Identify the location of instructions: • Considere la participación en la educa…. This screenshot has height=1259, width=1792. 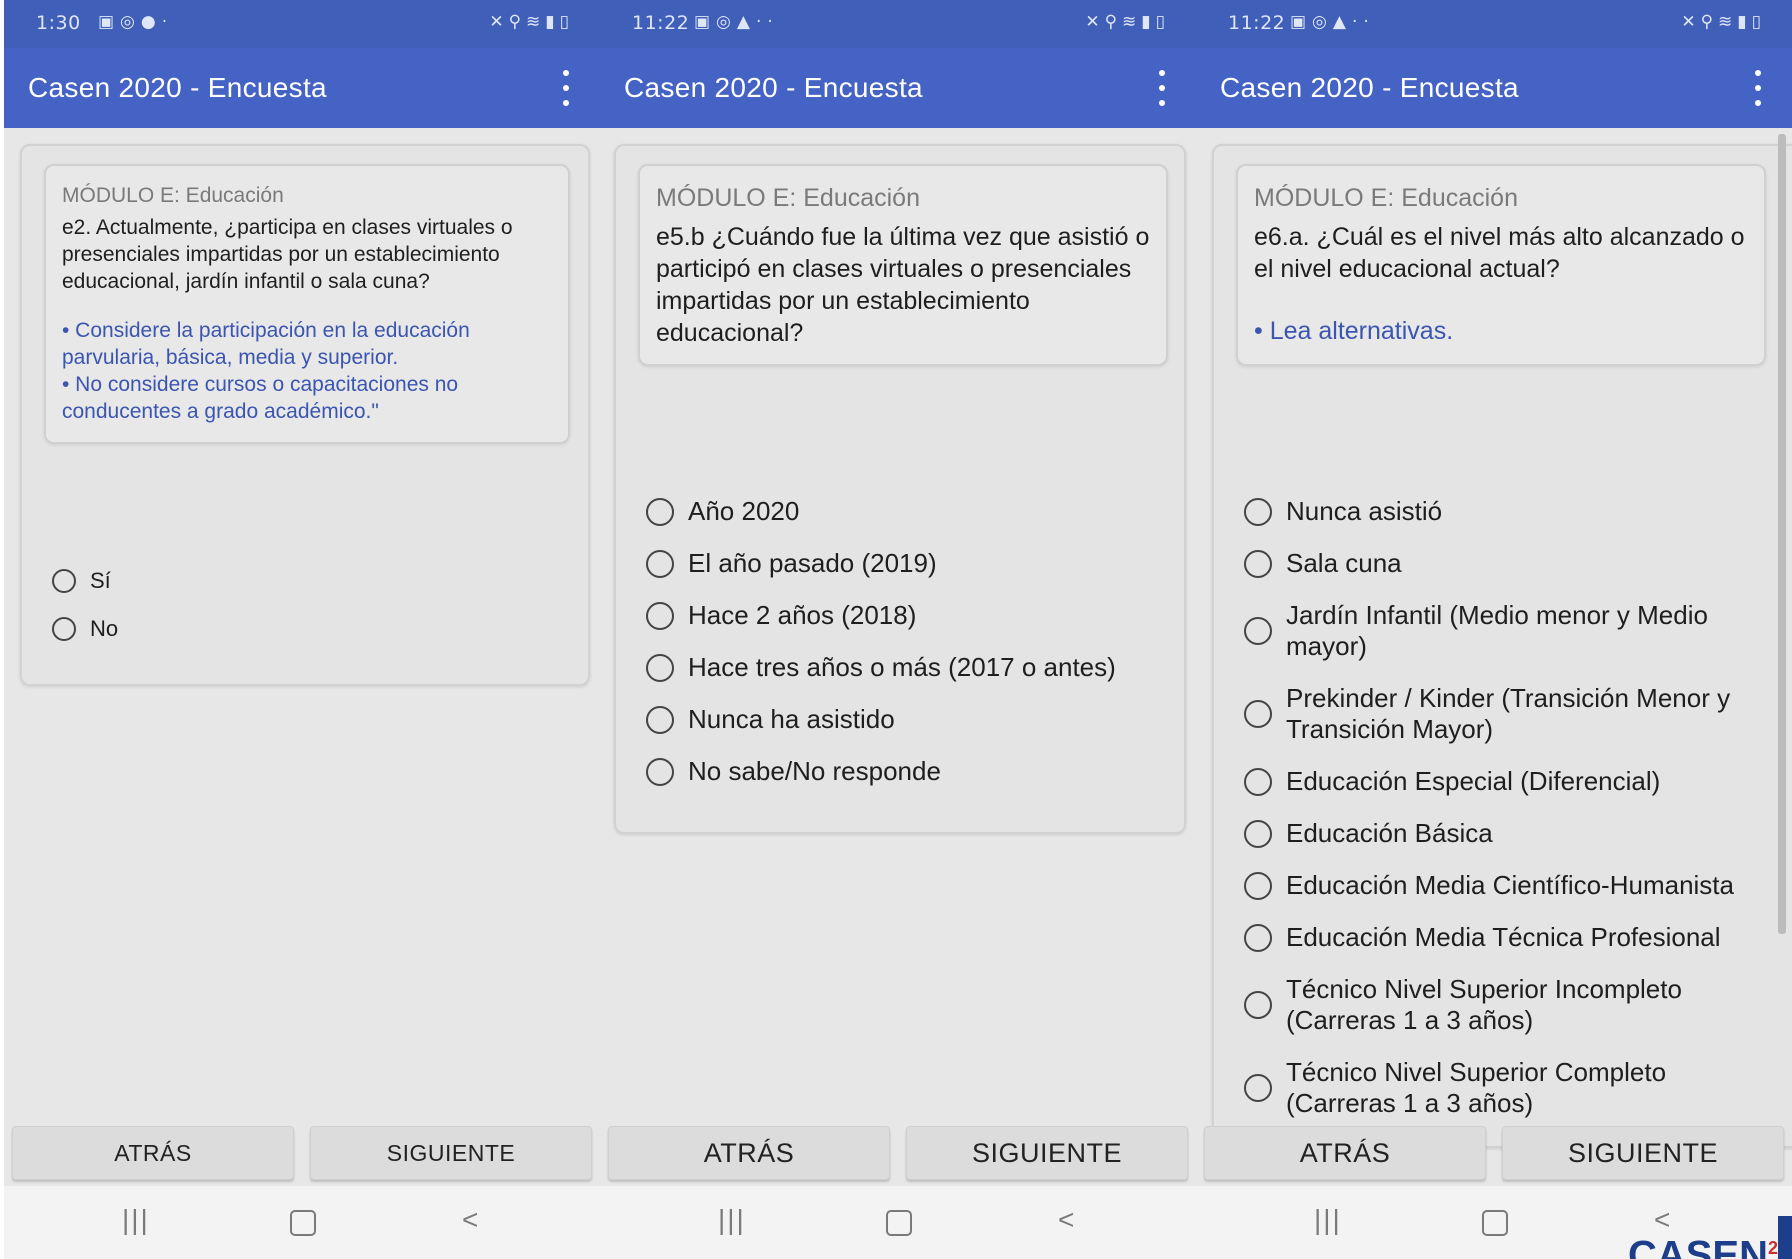
(307, 371).